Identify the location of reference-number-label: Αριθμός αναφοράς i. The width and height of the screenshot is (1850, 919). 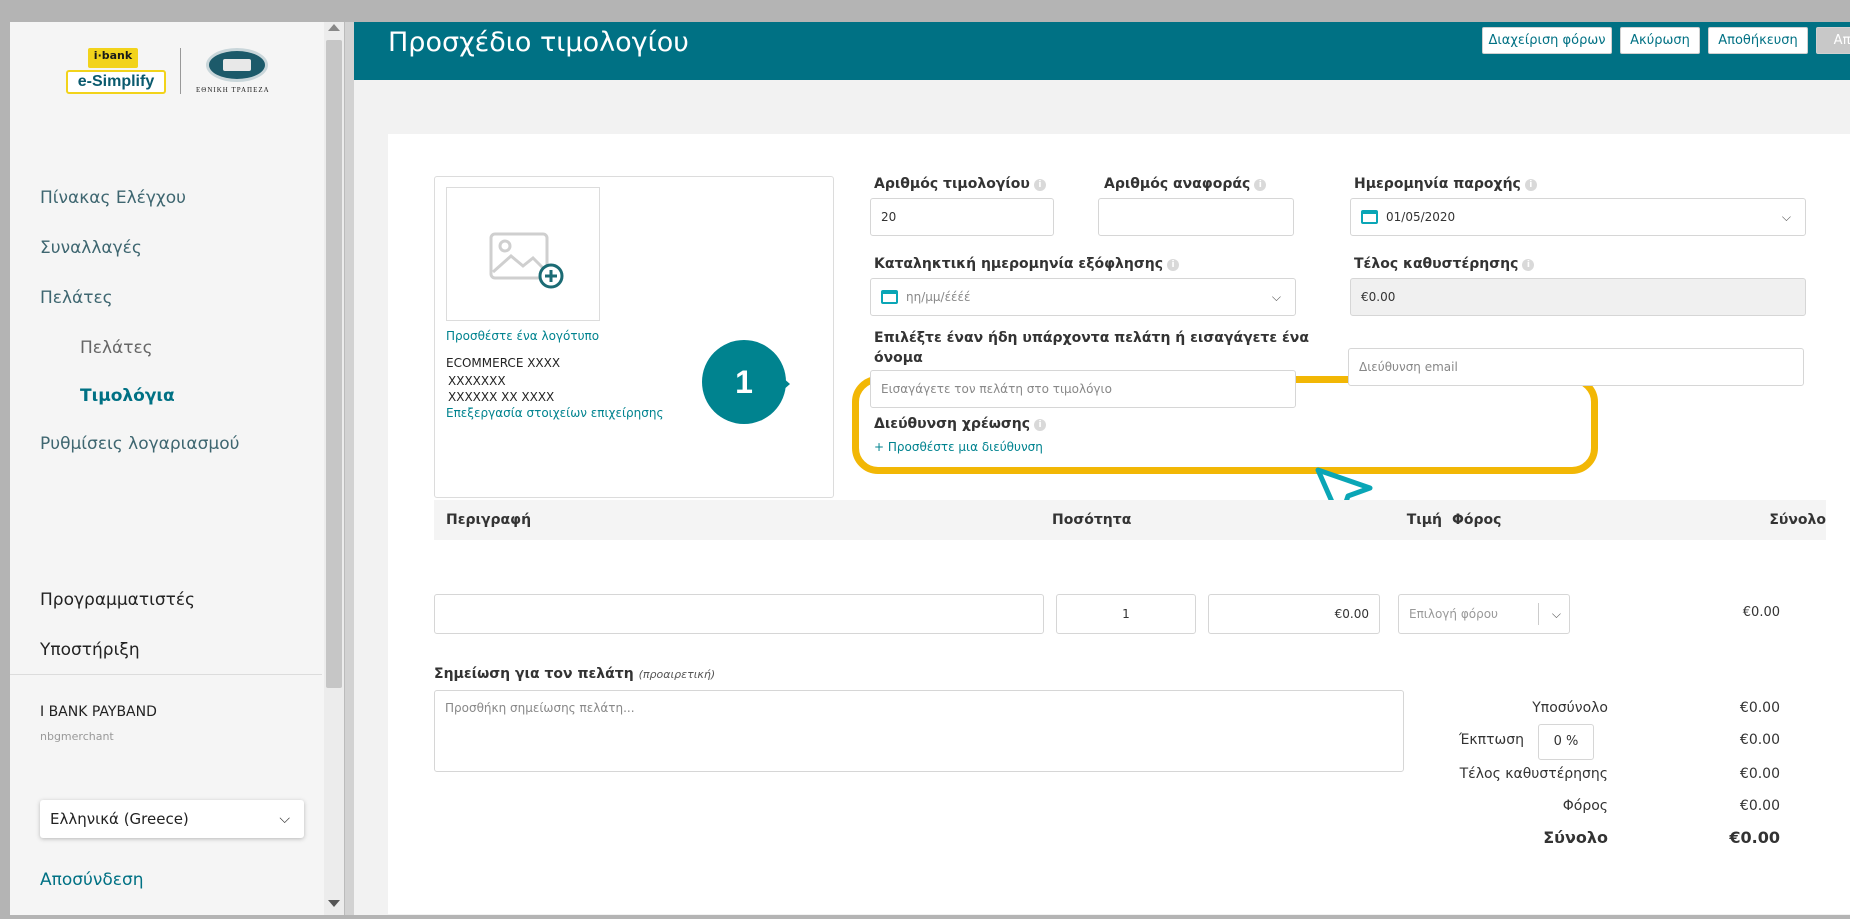
(1185, 184).